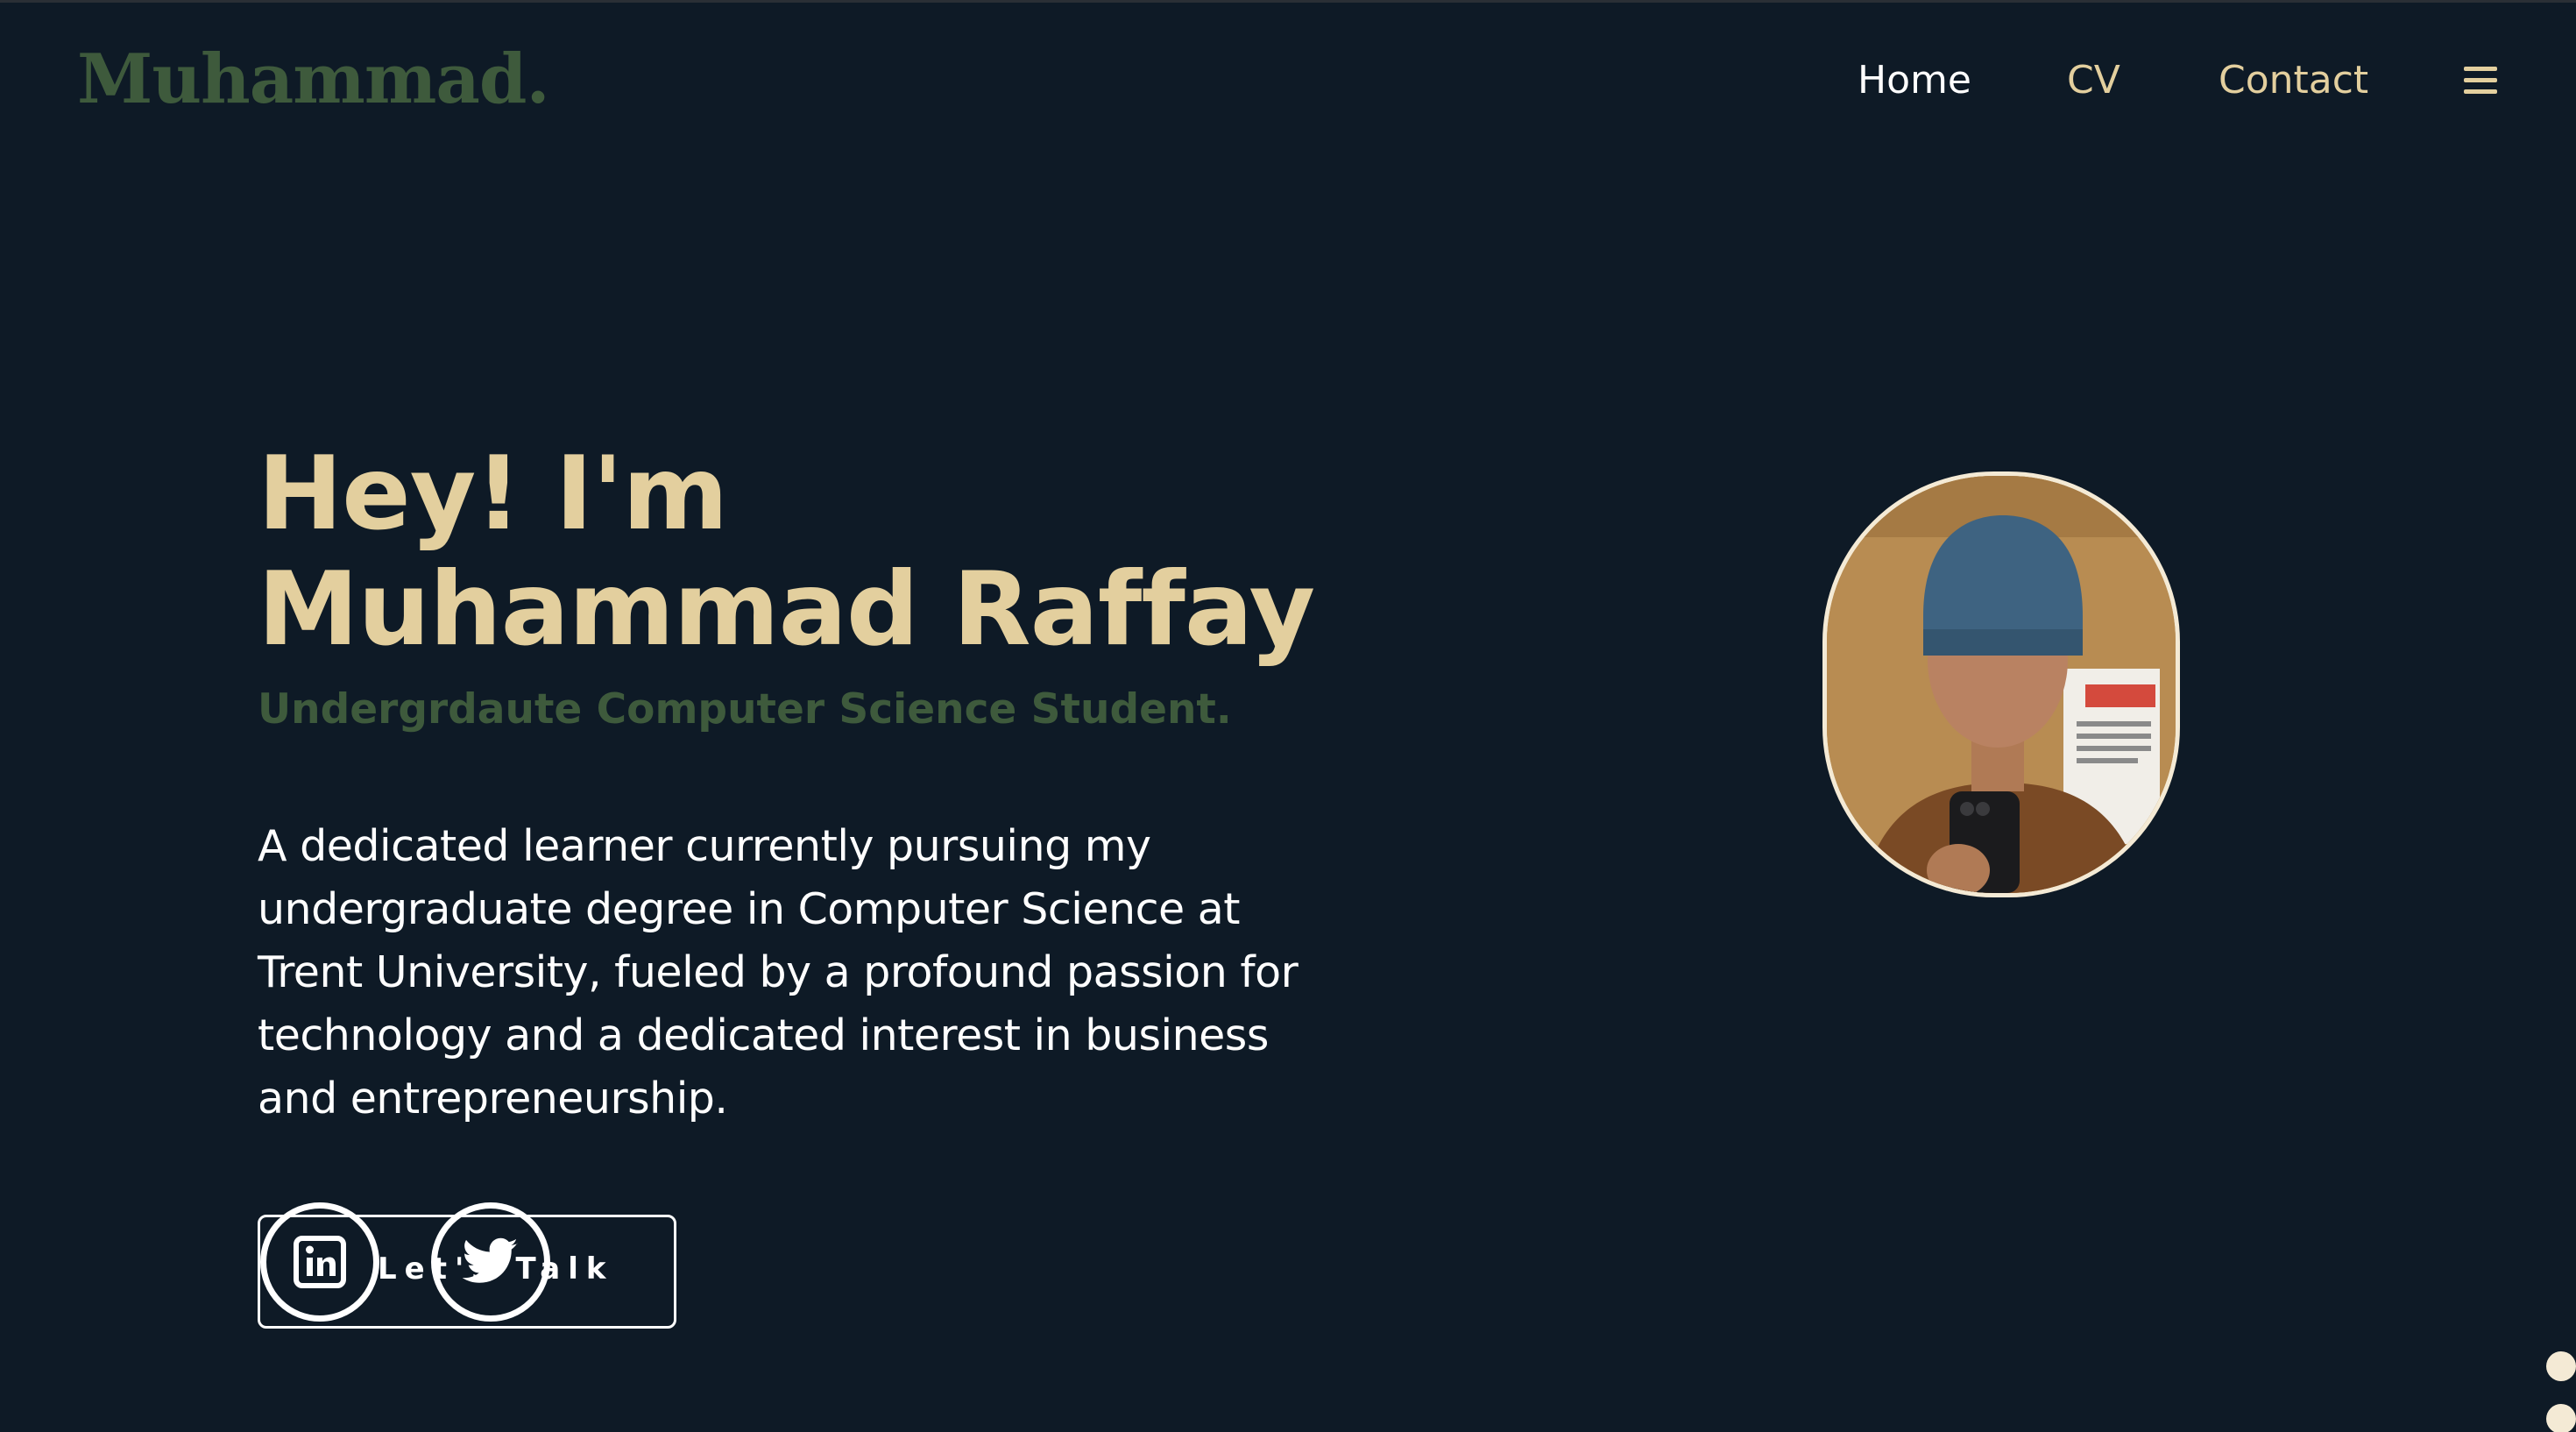  I want to click on hero-title: Hey! I'm Muhammad Raffay, so click(786, 552).